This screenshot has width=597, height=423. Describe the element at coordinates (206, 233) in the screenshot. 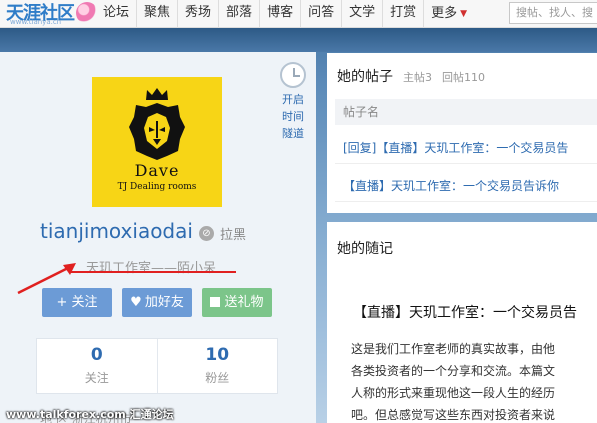

I see `block-icon: ⊘` at that location.